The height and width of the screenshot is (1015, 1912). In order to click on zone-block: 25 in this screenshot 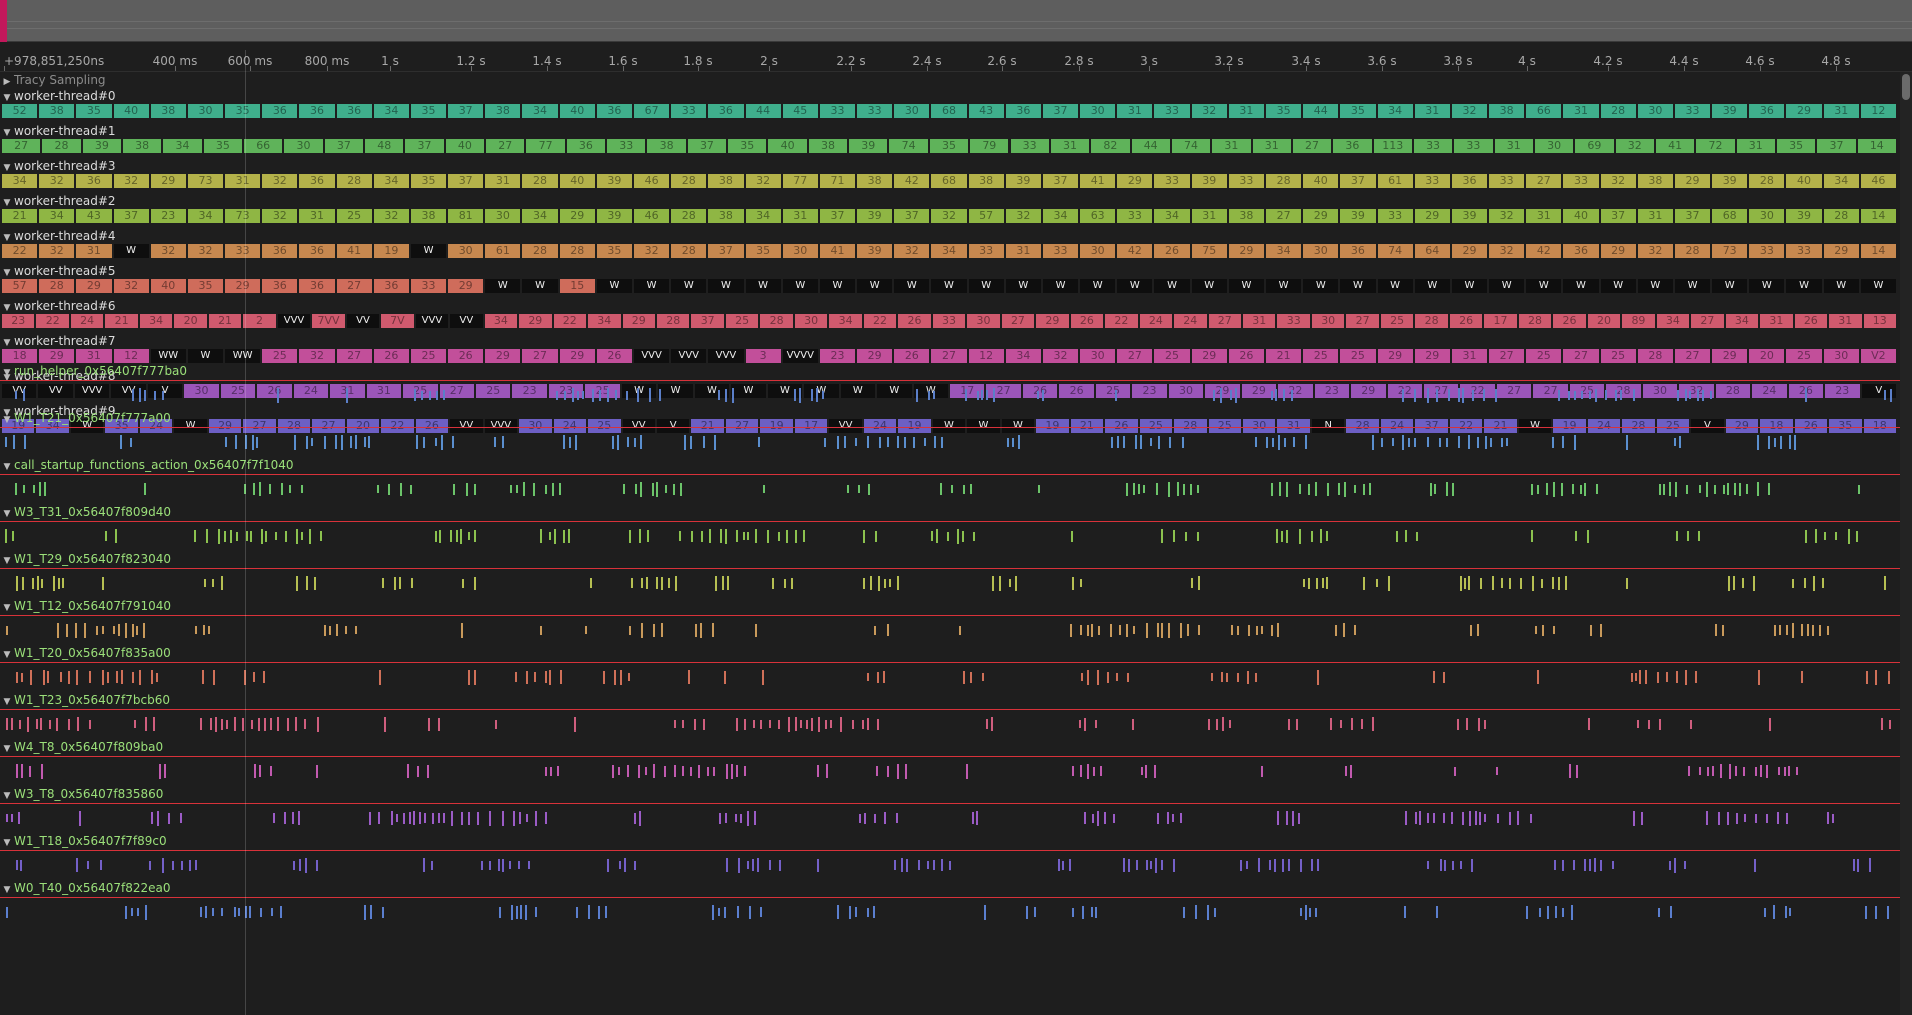, I will do `click(1804, 356)`.